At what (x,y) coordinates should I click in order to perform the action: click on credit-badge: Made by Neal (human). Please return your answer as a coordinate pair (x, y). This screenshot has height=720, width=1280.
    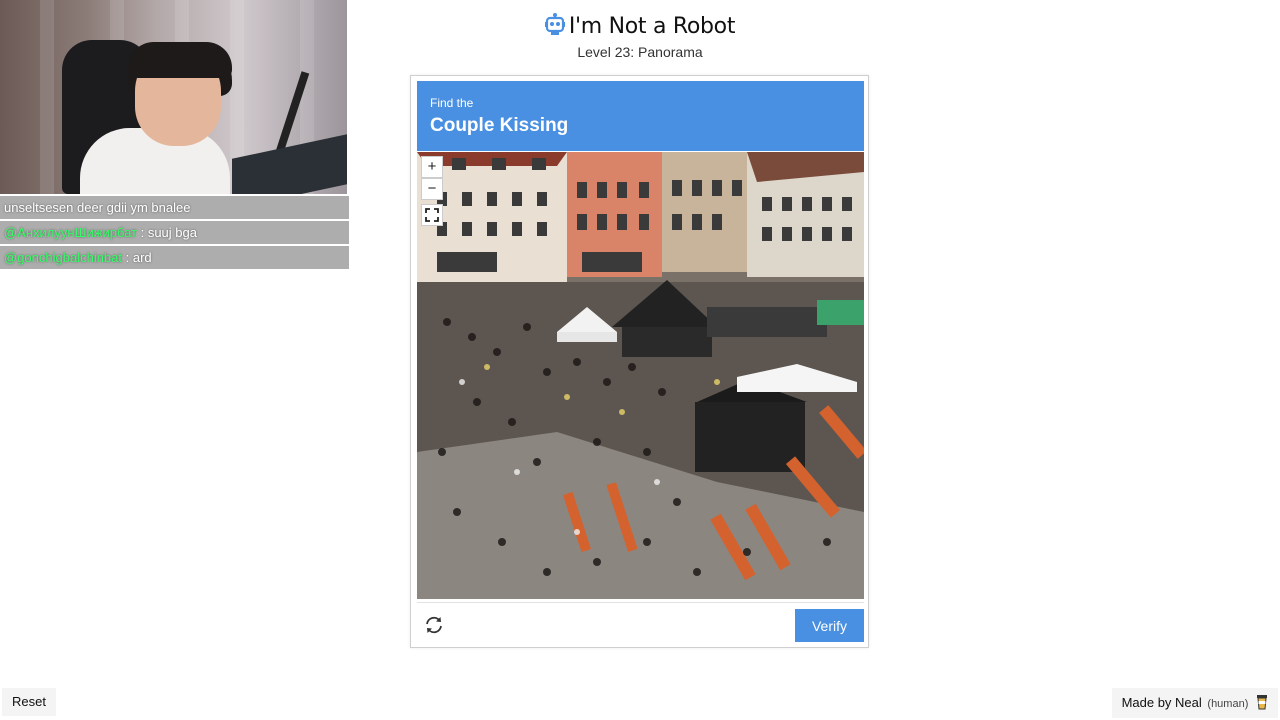
    Looking at the image, I should click on (1194, 704).